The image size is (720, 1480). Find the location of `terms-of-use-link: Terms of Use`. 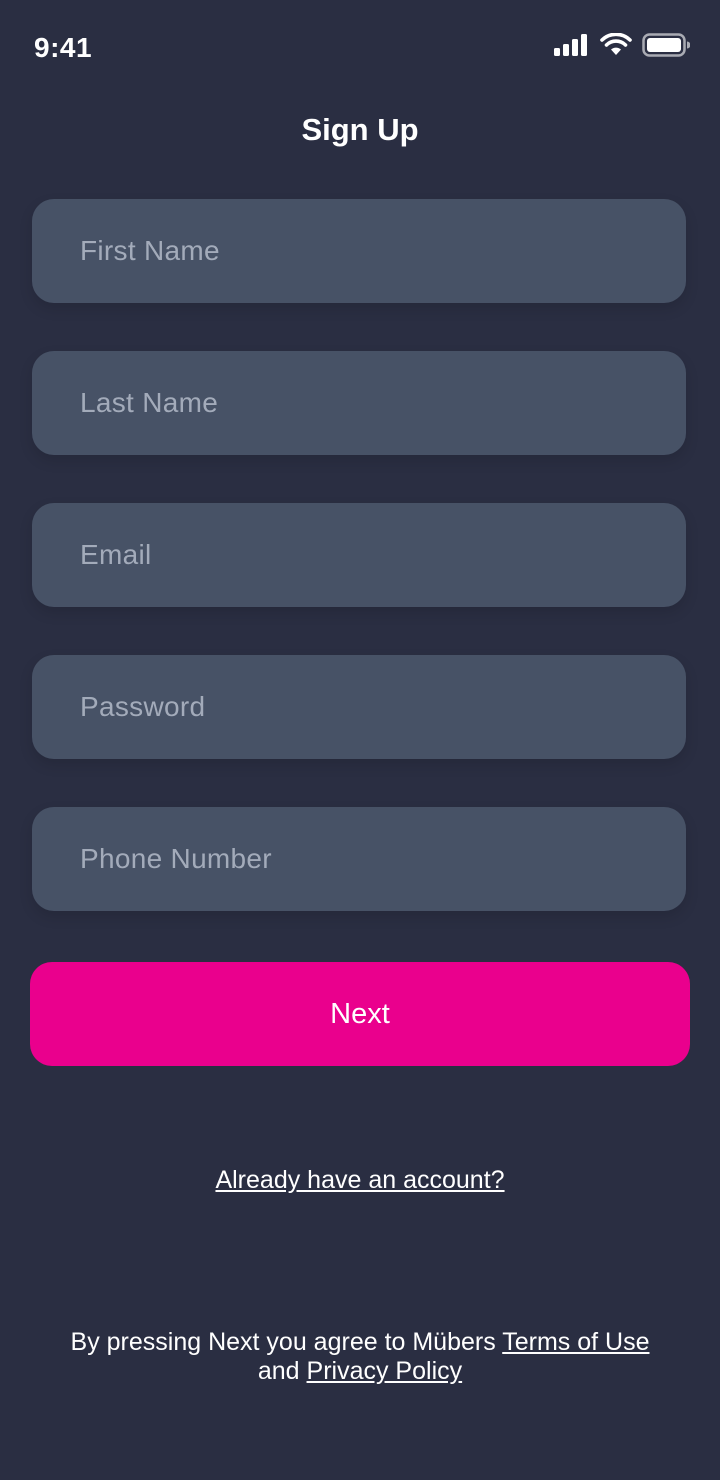

terms-of-use-link: Terms of Use is located at coordinates (575, 1342).